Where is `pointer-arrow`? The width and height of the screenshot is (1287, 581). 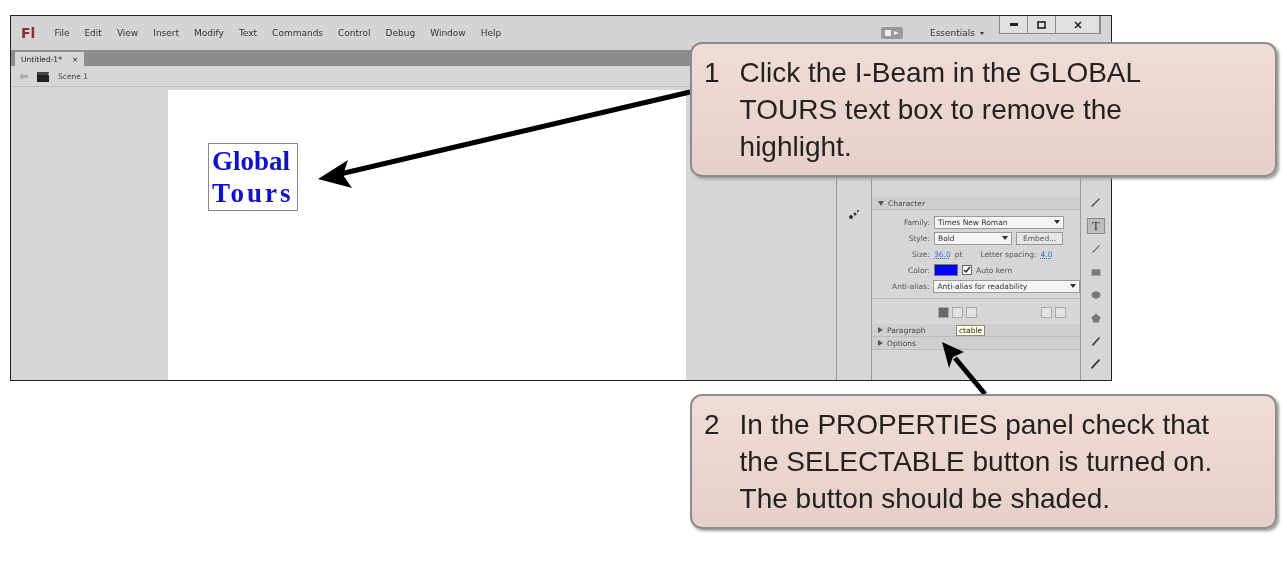 pointer-arrow is located at coordinates (964, 369).